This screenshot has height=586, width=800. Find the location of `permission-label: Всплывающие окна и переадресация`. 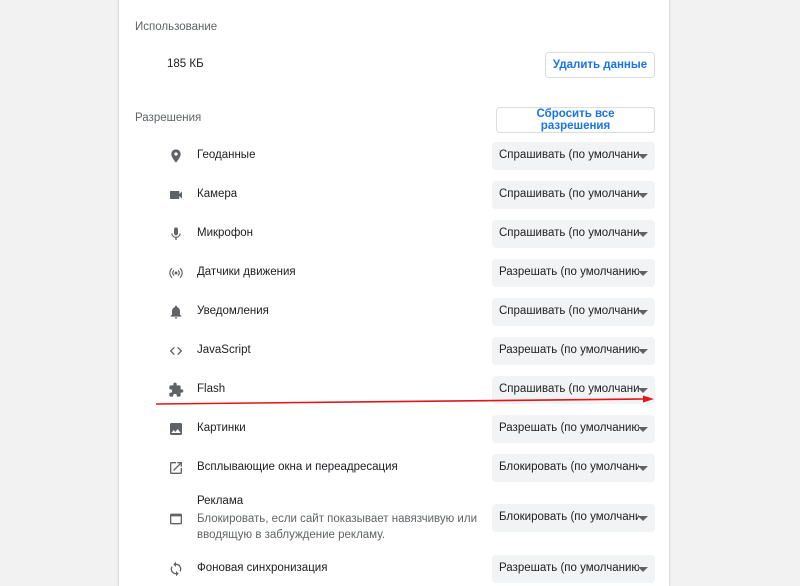

permission-label: Всплывающие окна и переадресация is located at coordinates (297, 467).